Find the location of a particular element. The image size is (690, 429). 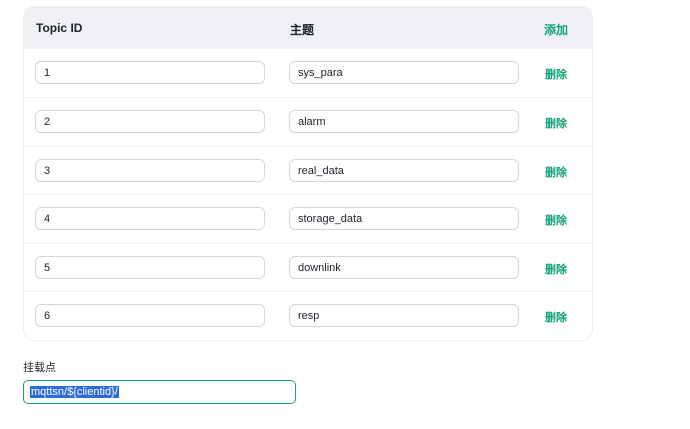

table-row: 3 real_data 删除 is located at coordinates (308, 170).